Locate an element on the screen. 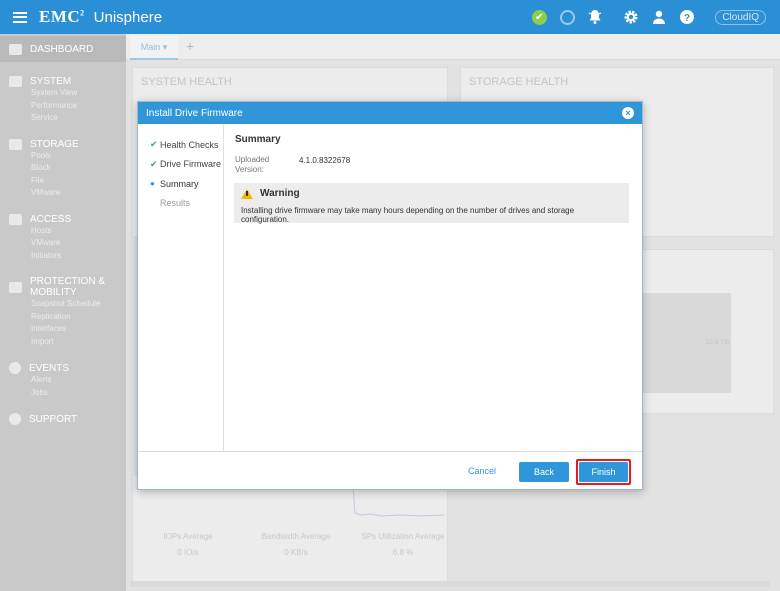 Image resolution: width=780 pixels, height=591 pixels. wizard-step-results: Results is located at coordinates (175, 203).